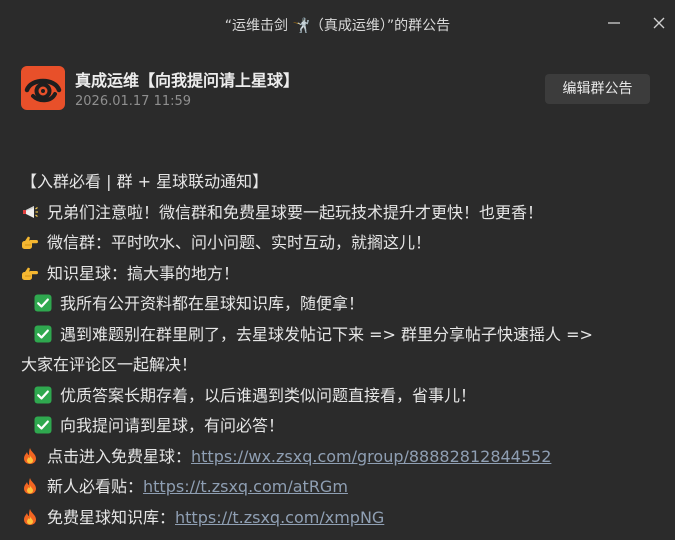  What do you see at coordinates (279, 517) in the screenshot?
I see `knowledge-base-link: https://t.zsxq.com/xmpNG` at bounding box center [279, 517].